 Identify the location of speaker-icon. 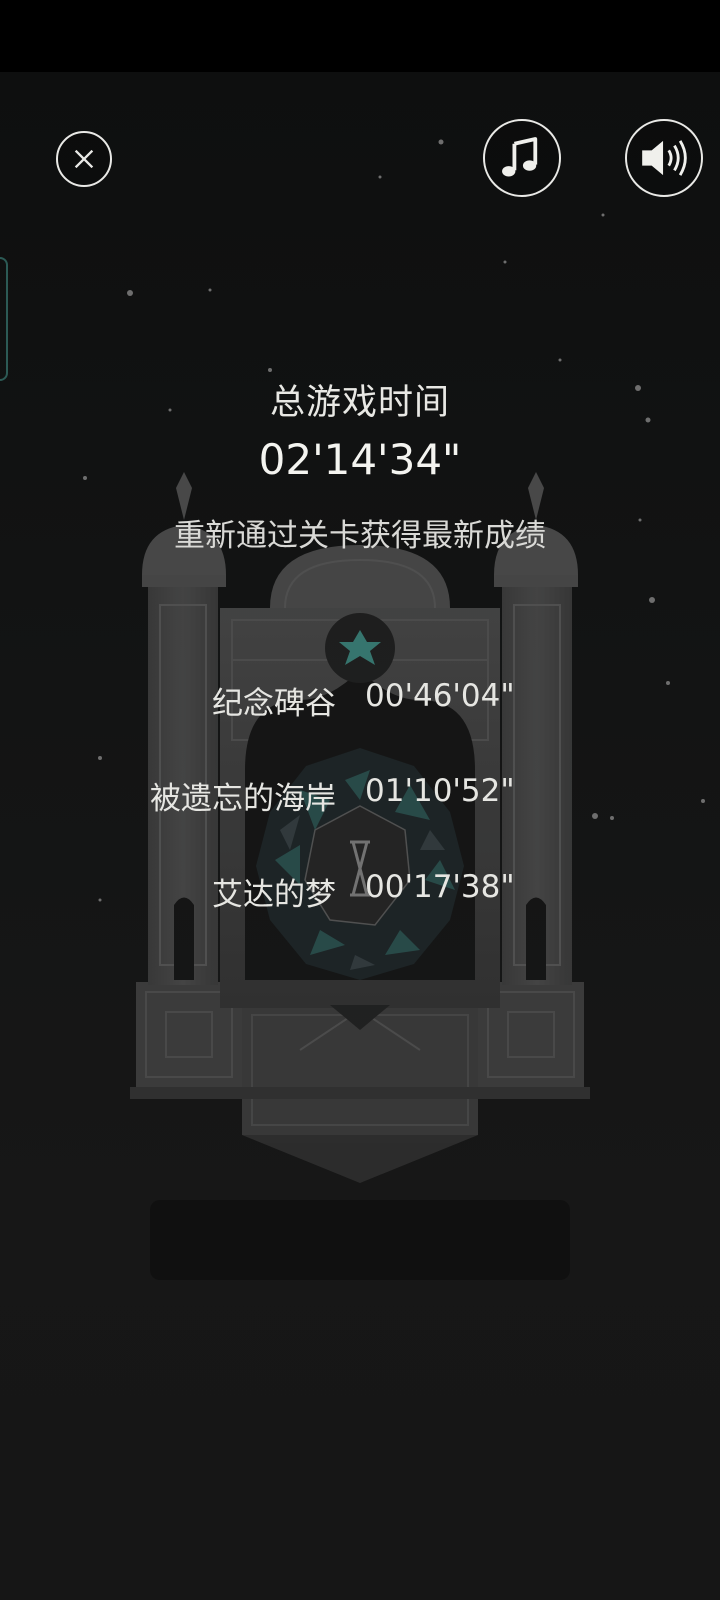
(664, 158).